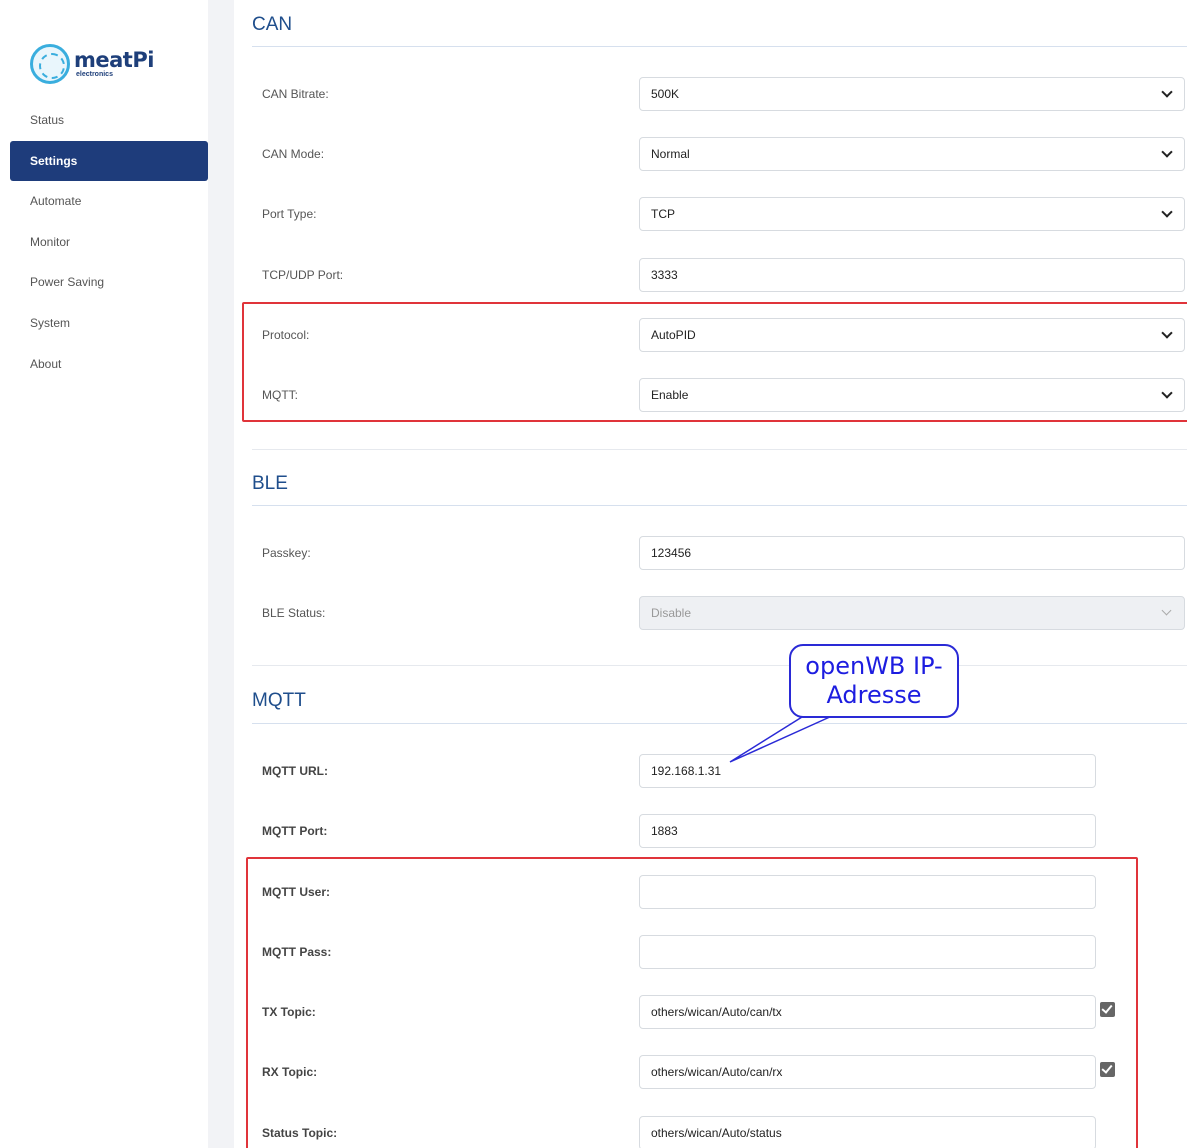 The width and height of the screenshot is (1187, 1148). I want to click on nav-item-power-saving: Power Saving, so click(109, 282).